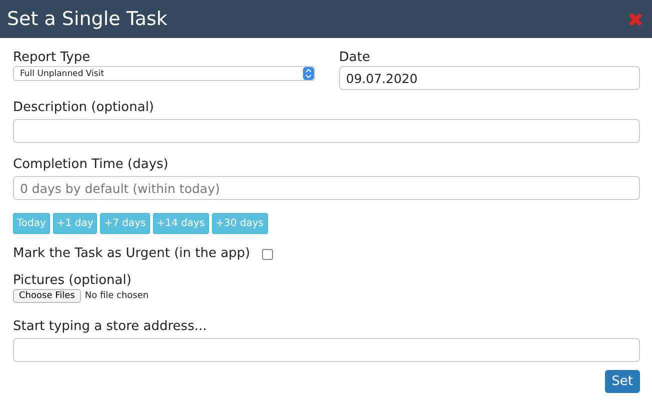 The image size is (652, 411). I want to click on stepper-icon, so click(308, 73).